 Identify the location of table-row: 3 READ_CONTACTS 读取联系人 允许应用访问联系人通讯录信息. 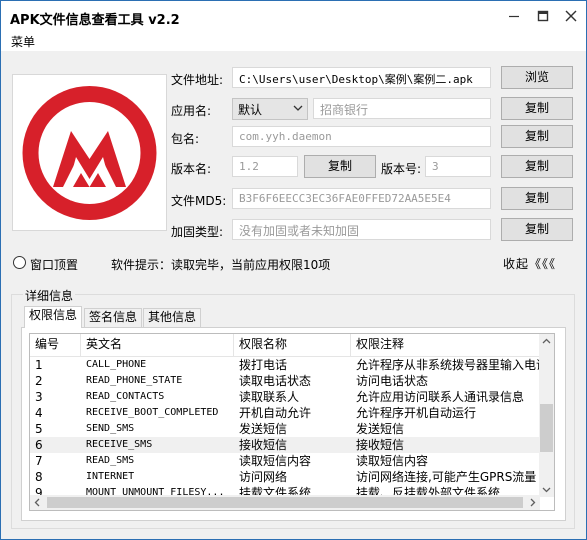
(285, 397).